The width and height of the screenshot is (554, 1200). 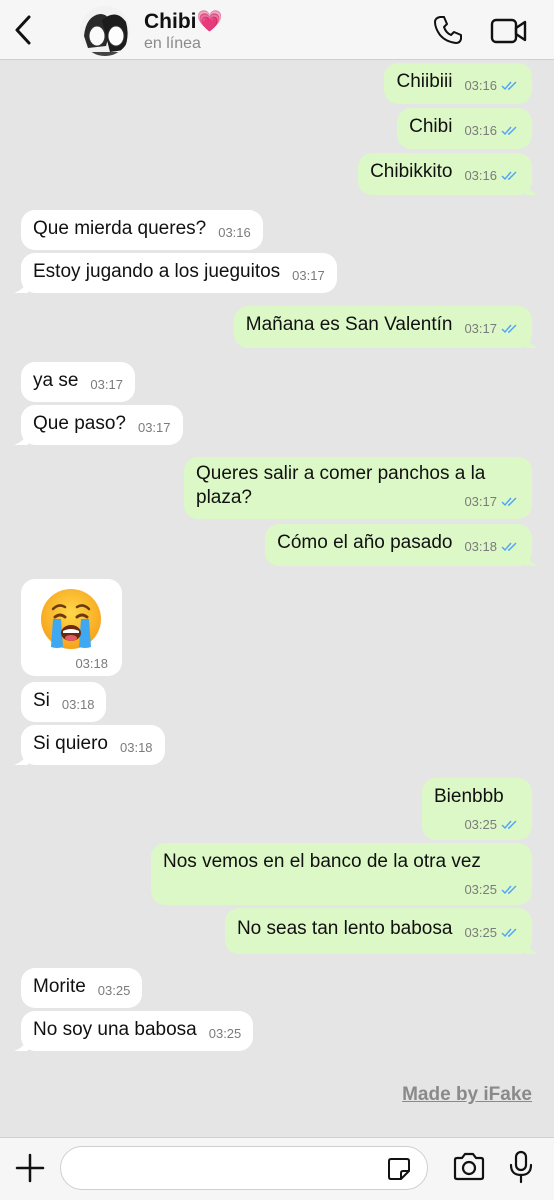 I want to click on message-text: Bienbbb, so click(x=469, y=796).